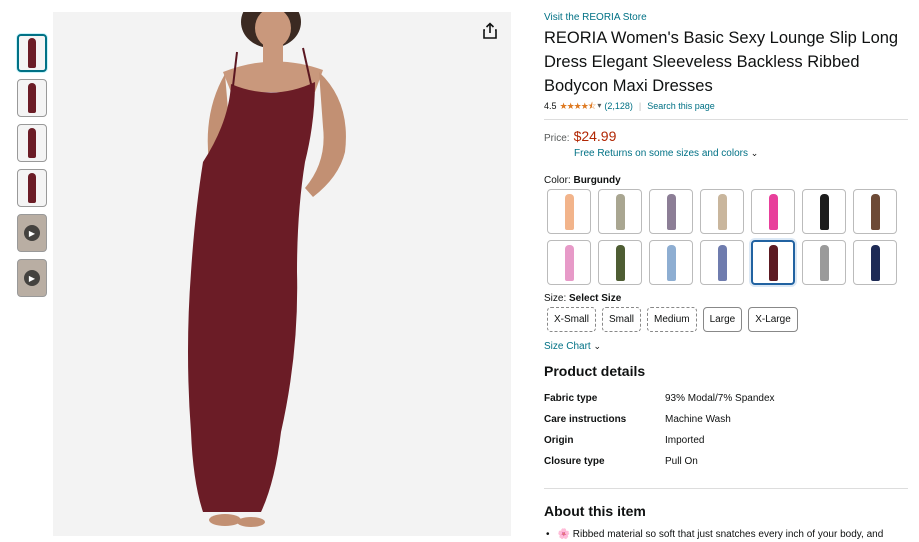 The height and width of the screenshot is (542, 919). What do you see at coordinates (698, 419) in the screenshot?
I see `details-value: Machine Wash` at bounding box center [698, 419].